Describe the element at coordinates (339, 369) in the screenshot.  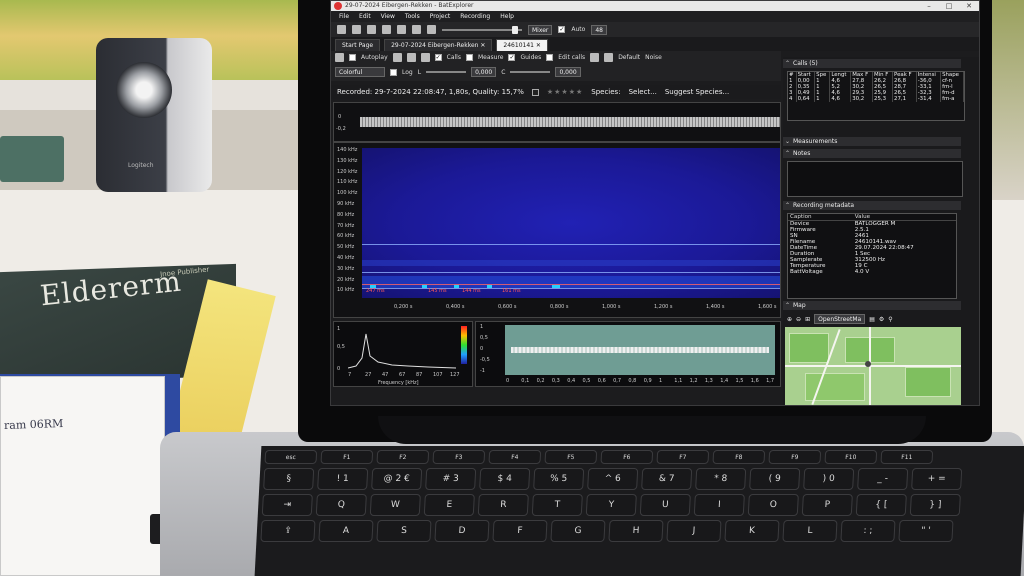
I see `spectrum-y-tick: 0` at that location.